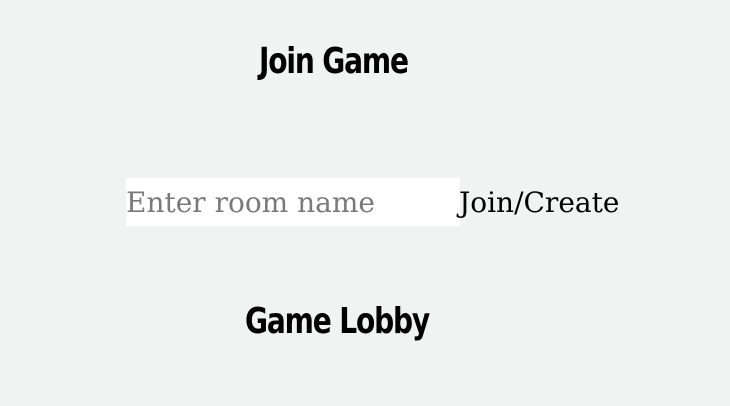 Image resolution: width=730 pixels, height=406 pixels. What do you see at coordinates (293, 202) in the screenshot?
I see `room-name-input` at bounding box center [293, 202].